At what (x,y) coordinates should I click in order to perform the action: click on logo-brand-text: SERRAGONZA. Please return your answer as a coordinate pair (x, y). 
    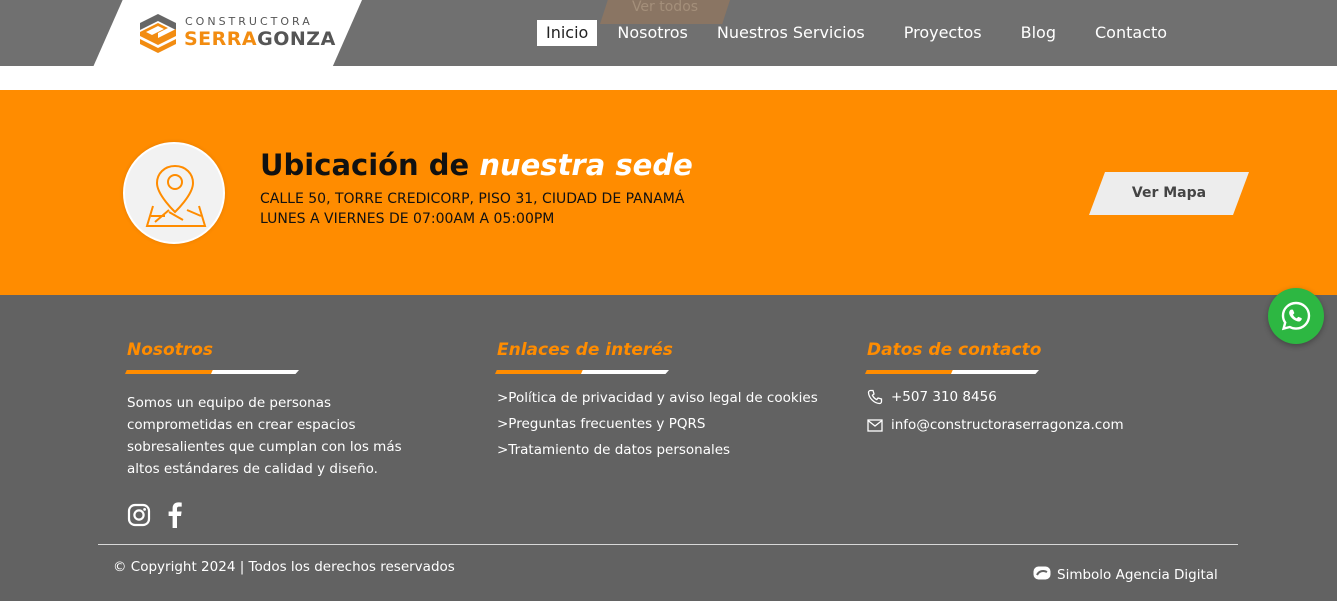
    Looking at the image, I should click on (260, 39).